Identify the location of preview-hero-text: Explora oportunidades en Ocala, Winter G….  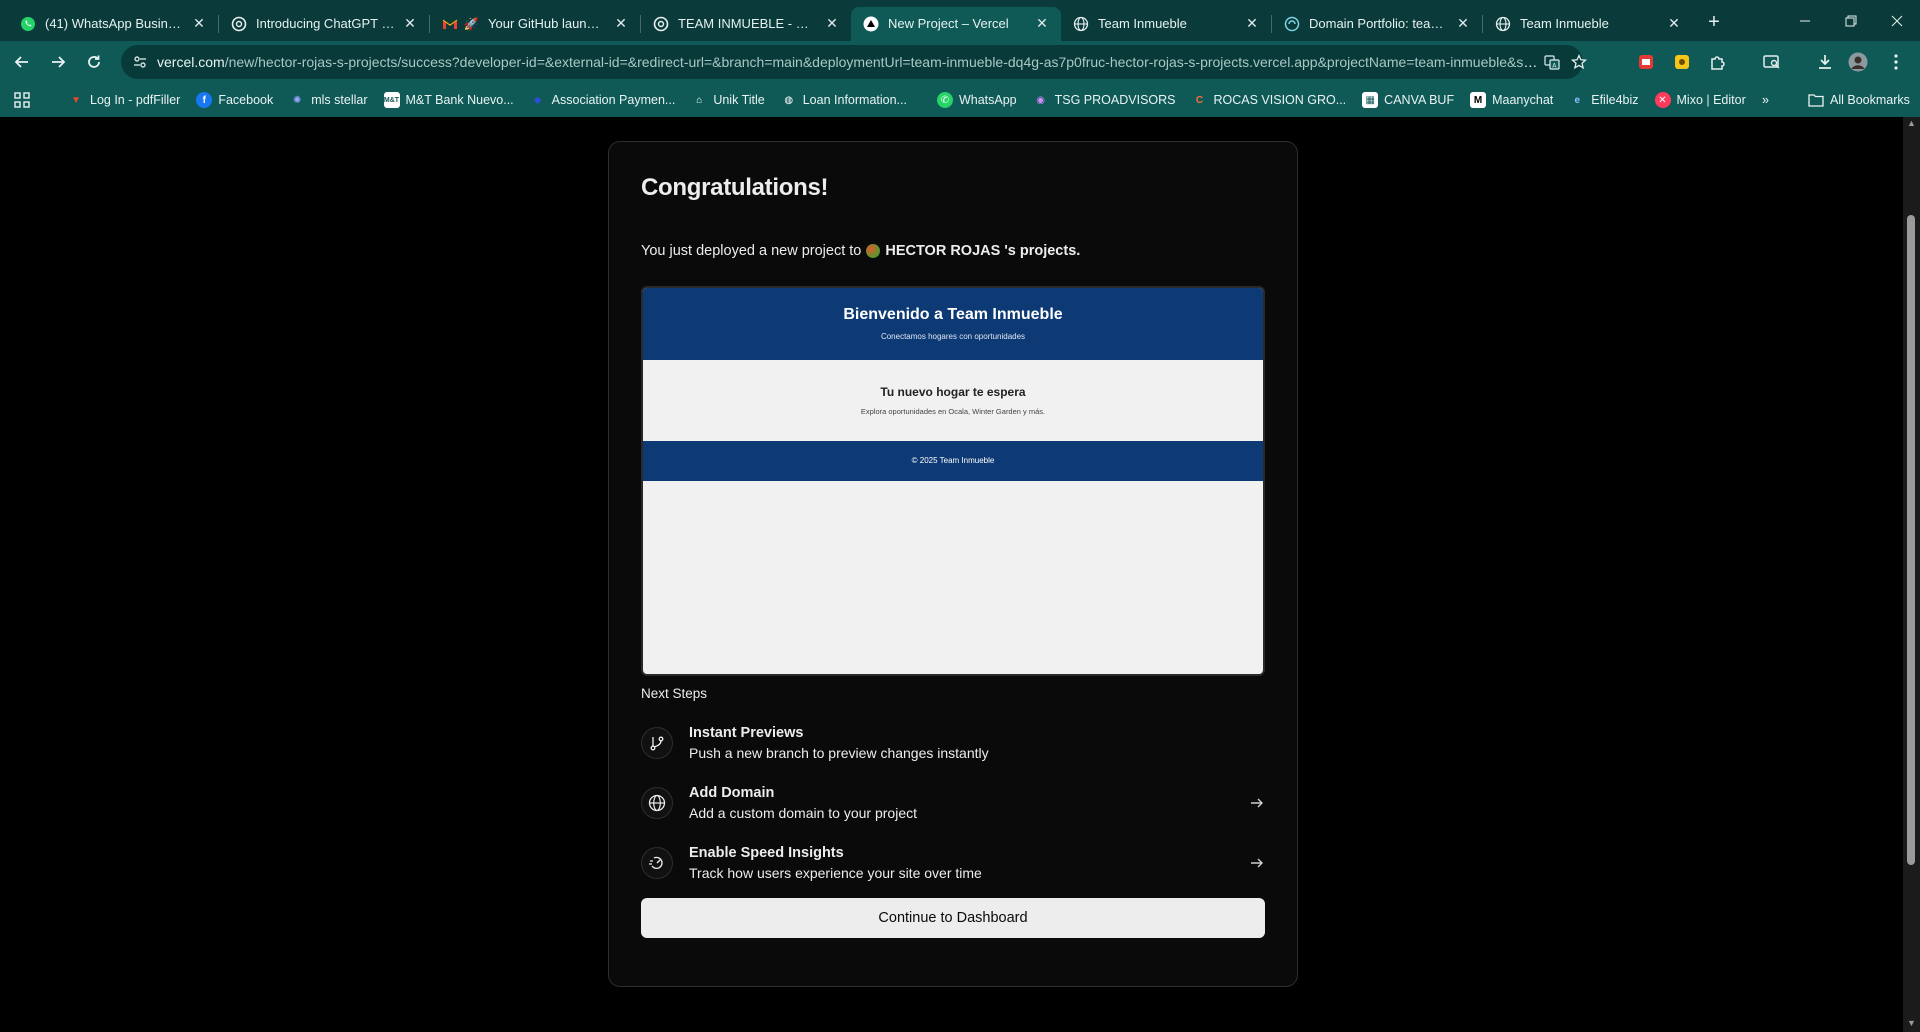
(953, 411).